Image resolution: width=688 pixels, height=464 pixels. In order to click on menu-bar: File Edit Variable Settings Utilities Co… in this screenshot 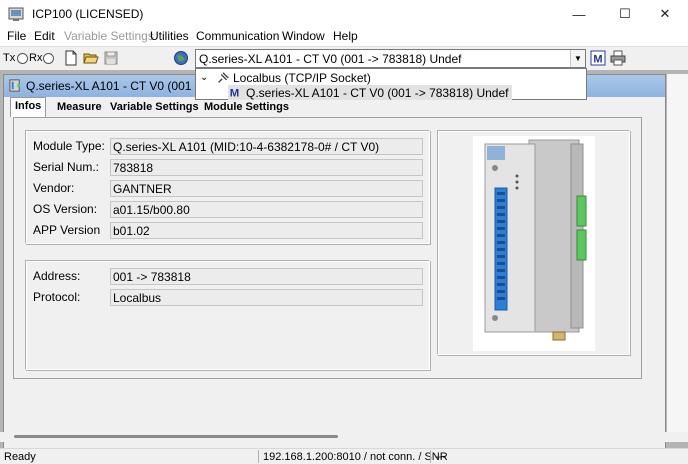, I will do `click(344, 37)`.